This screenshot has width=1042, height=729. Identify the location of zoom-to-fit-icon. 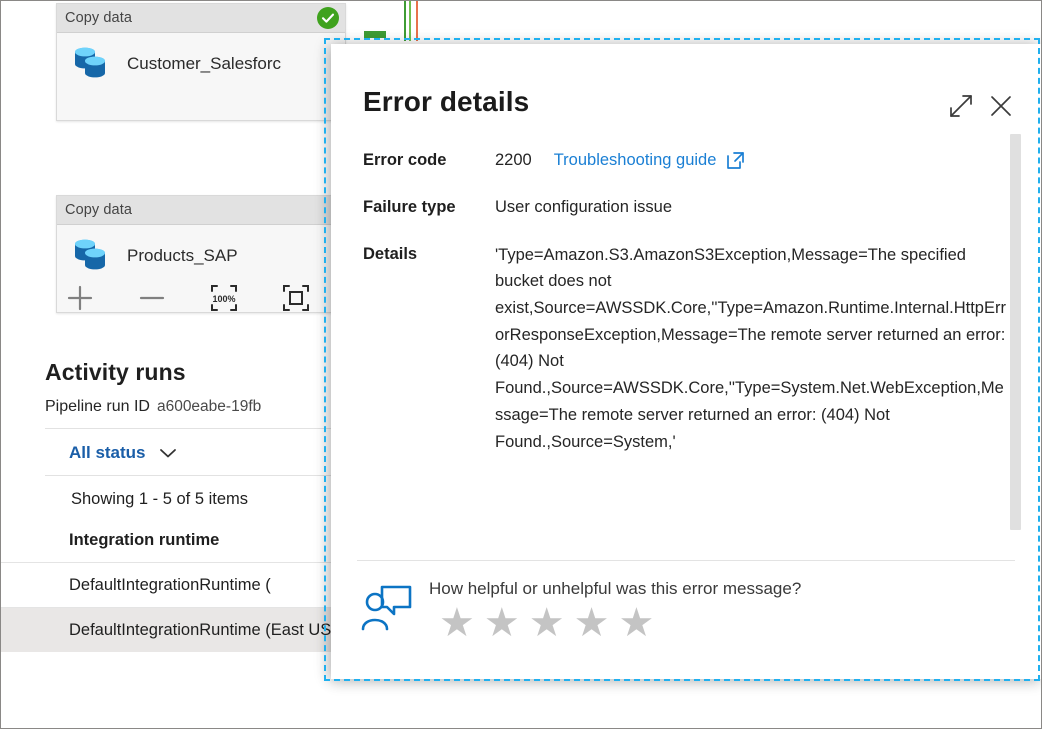
(296, 298).